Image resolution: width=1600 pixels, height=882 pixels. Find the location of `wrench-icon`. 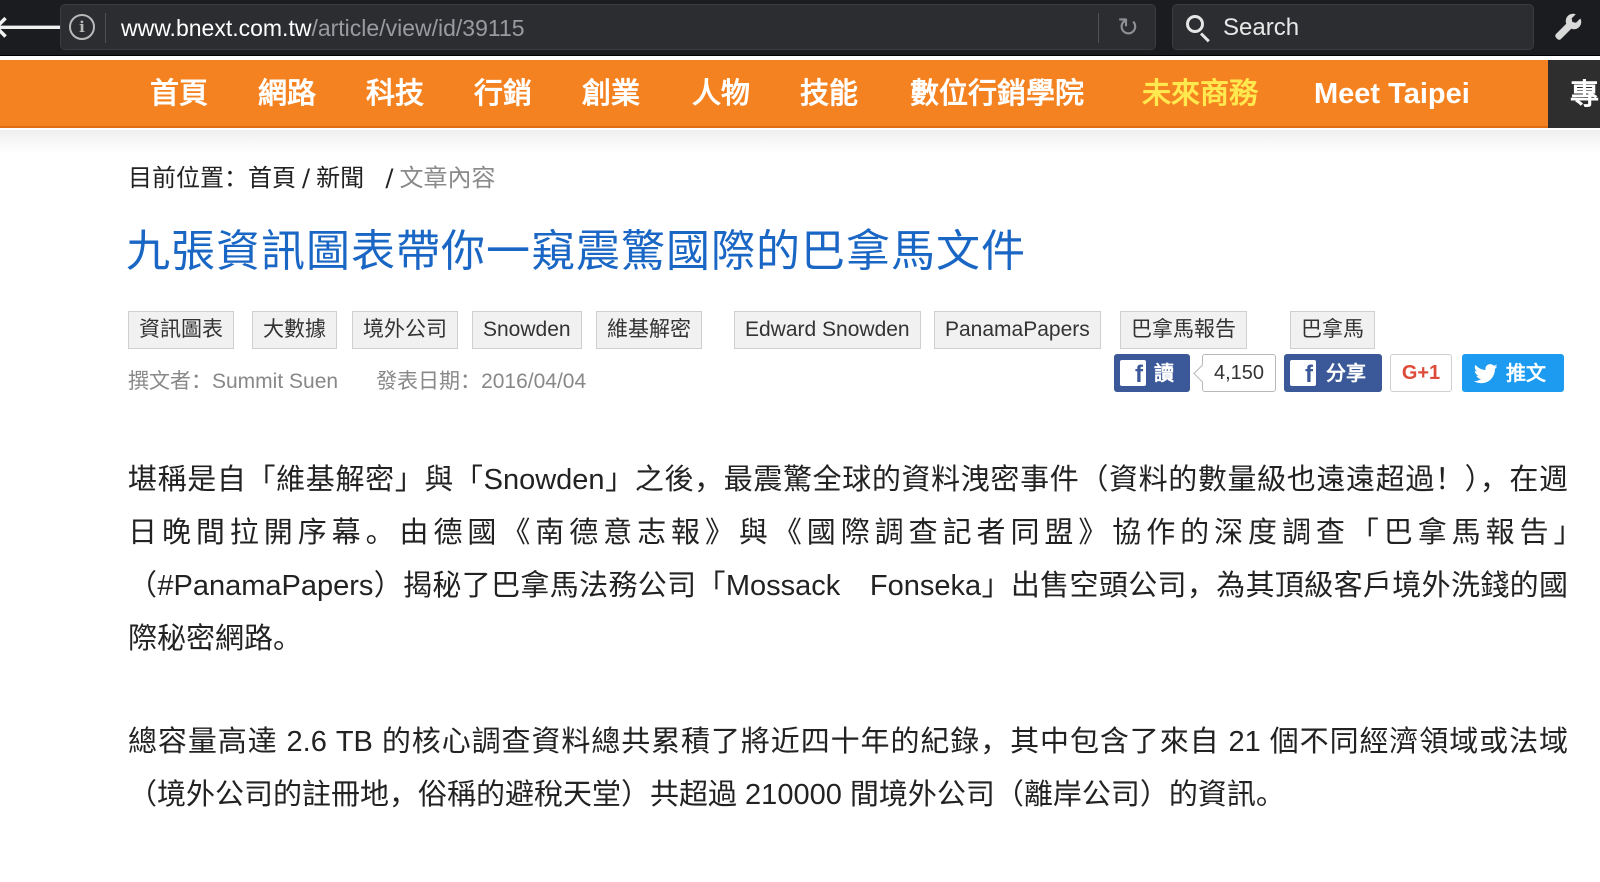

wrench-icon is located at coordinates (1568, 27).